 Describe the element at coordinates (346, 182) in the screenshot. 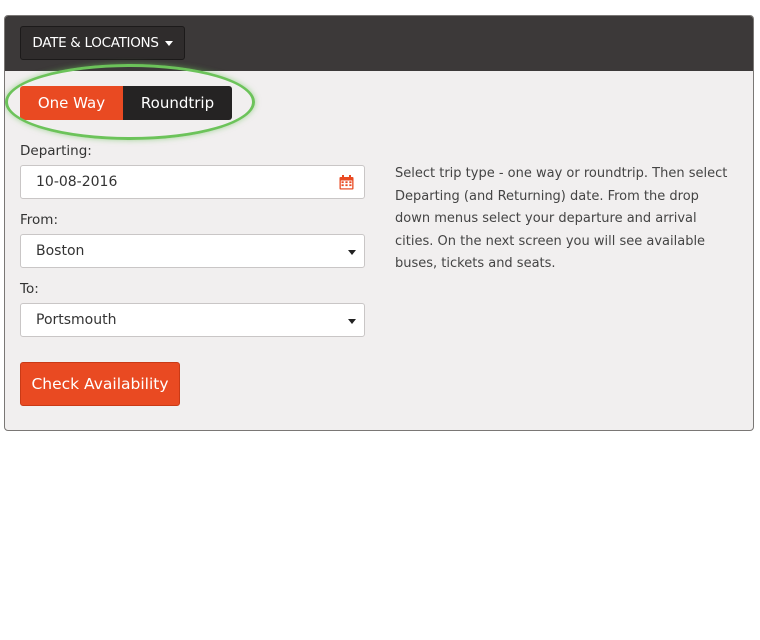

I see `calendar-icon` at that location.